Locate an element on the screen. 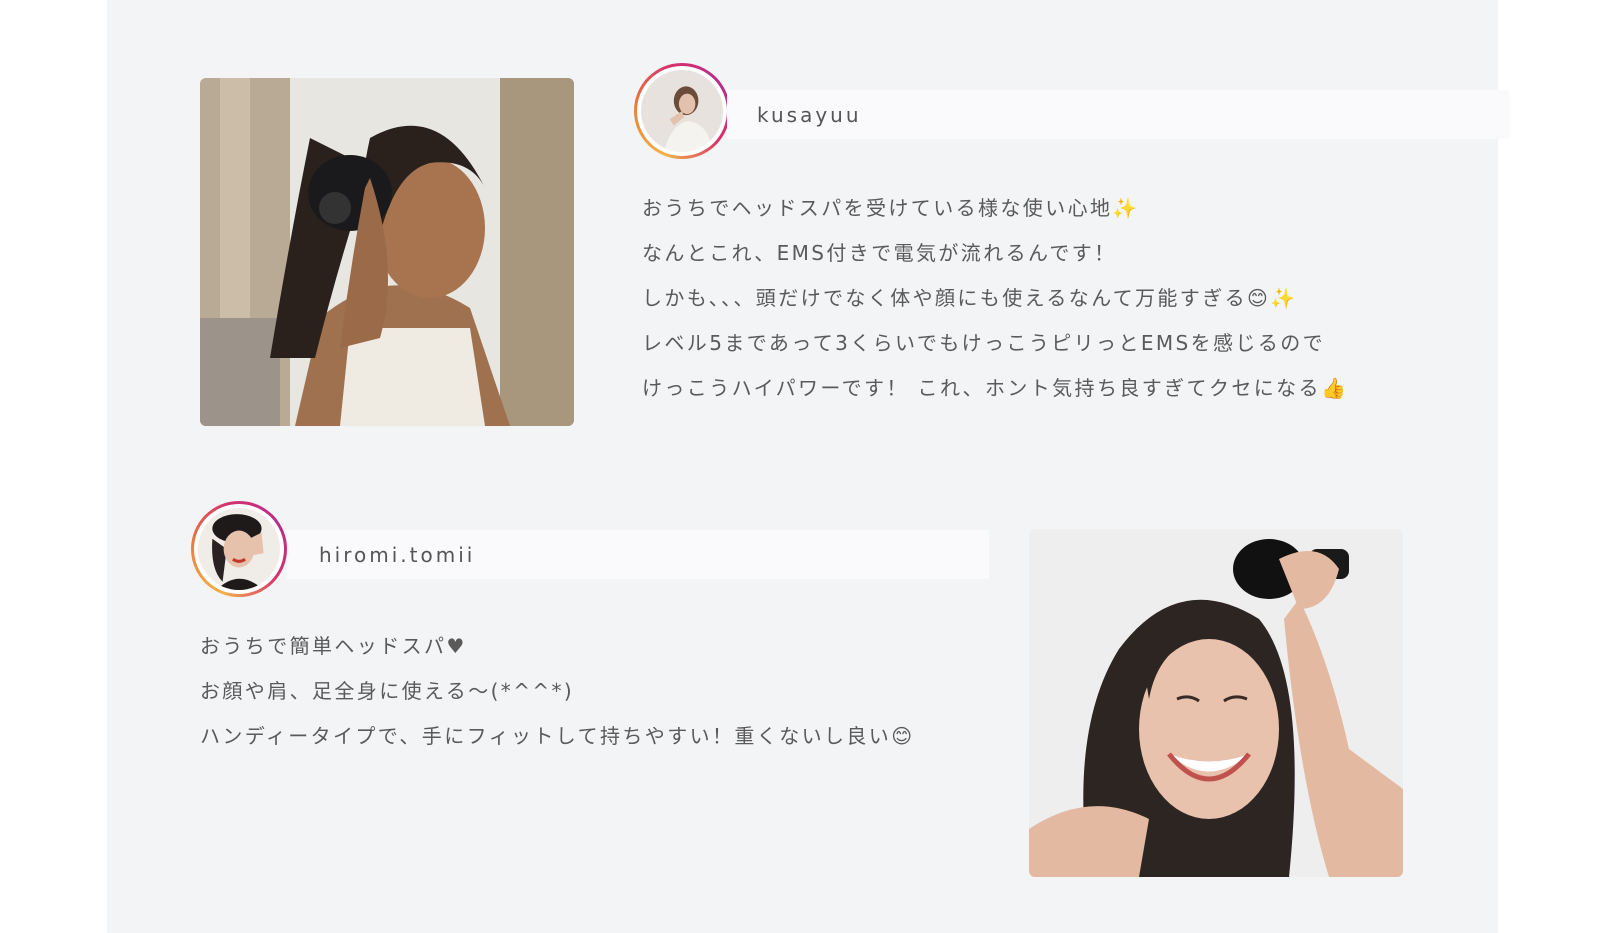  review-photo-hiromi-tomii is located at coordinates (1216, 703).